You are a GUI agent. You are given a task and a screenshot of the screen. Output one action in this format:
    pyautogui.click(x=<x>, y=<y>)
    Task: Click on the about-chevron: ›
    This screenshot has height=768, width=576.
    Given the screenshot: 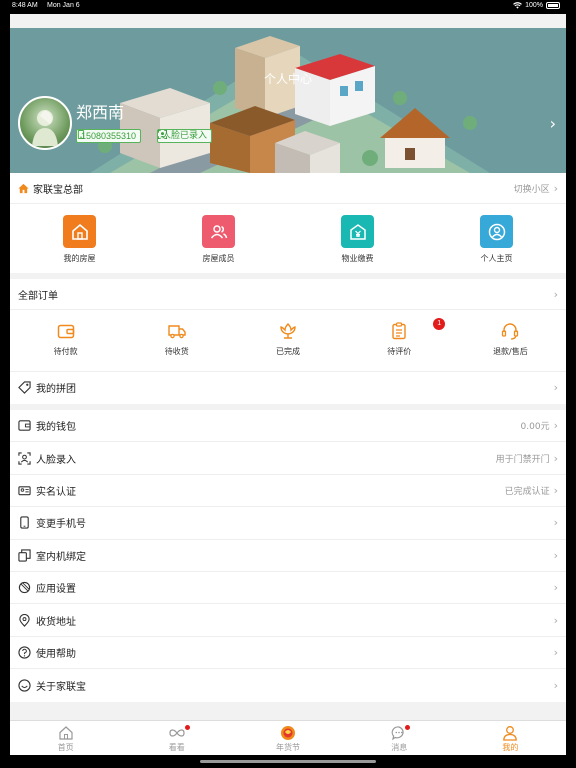 What is the action you would take?
    pyautogui.click(x=556, y=685)
    